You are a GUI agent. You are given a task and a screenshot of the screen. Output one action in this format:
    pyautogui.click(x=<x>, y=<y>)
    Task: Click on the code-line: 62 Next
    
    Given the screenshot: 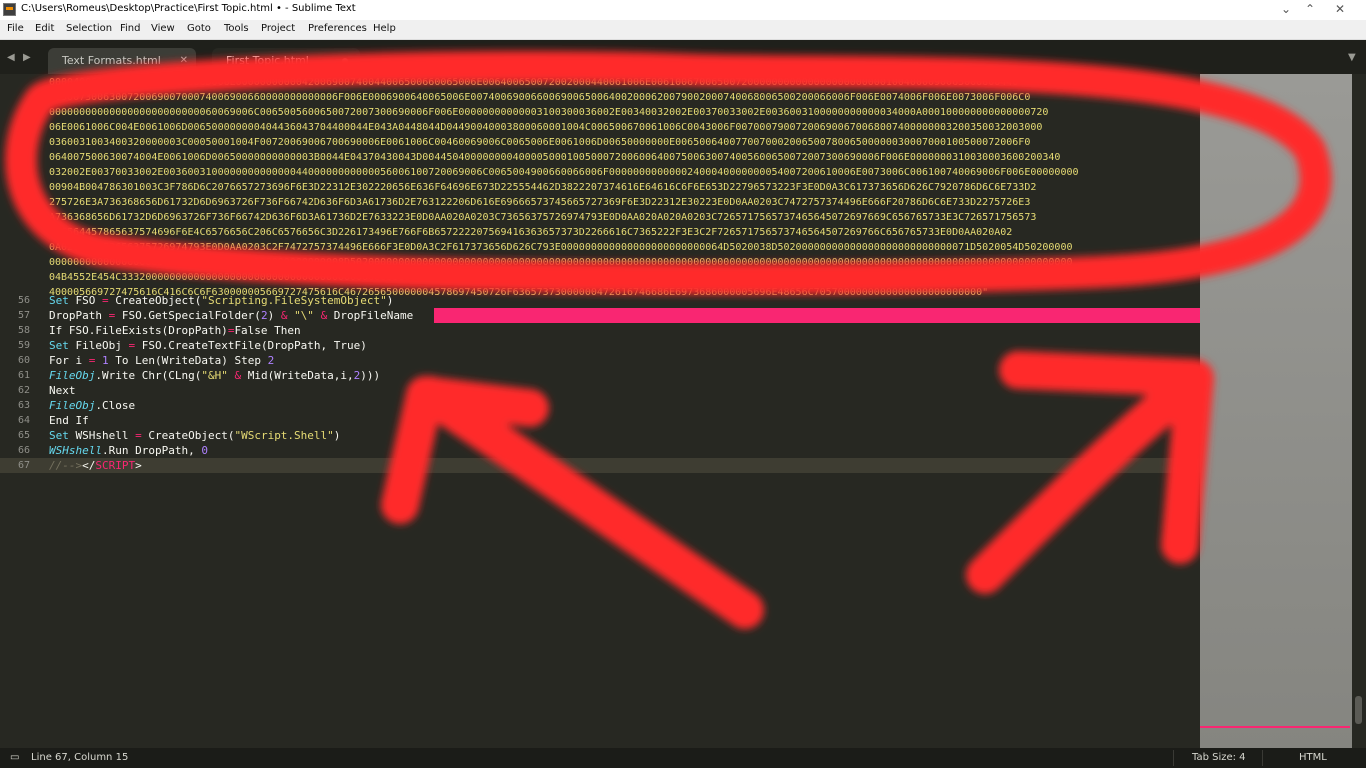 What is the action you would take?
    pyautogui.click(x=600, y=390)
    